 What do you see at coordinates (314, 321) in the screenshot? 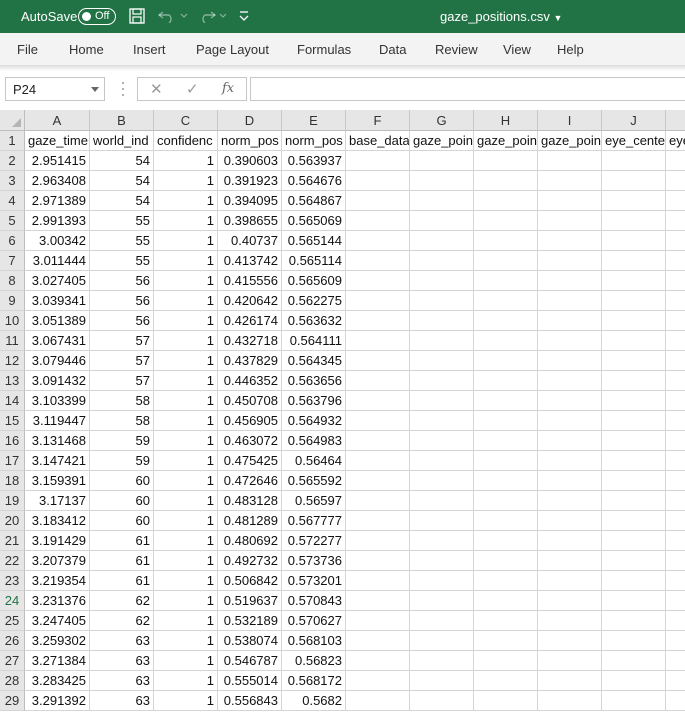
I see `grid-cell: 0.563632` at bounding box center [314, 321].